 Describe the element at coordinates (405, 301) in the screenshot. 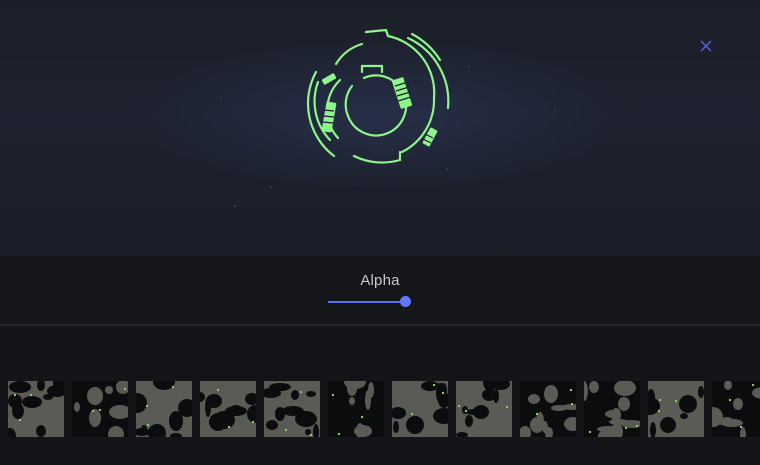

I see `alpha-slider-thumb` at that location.